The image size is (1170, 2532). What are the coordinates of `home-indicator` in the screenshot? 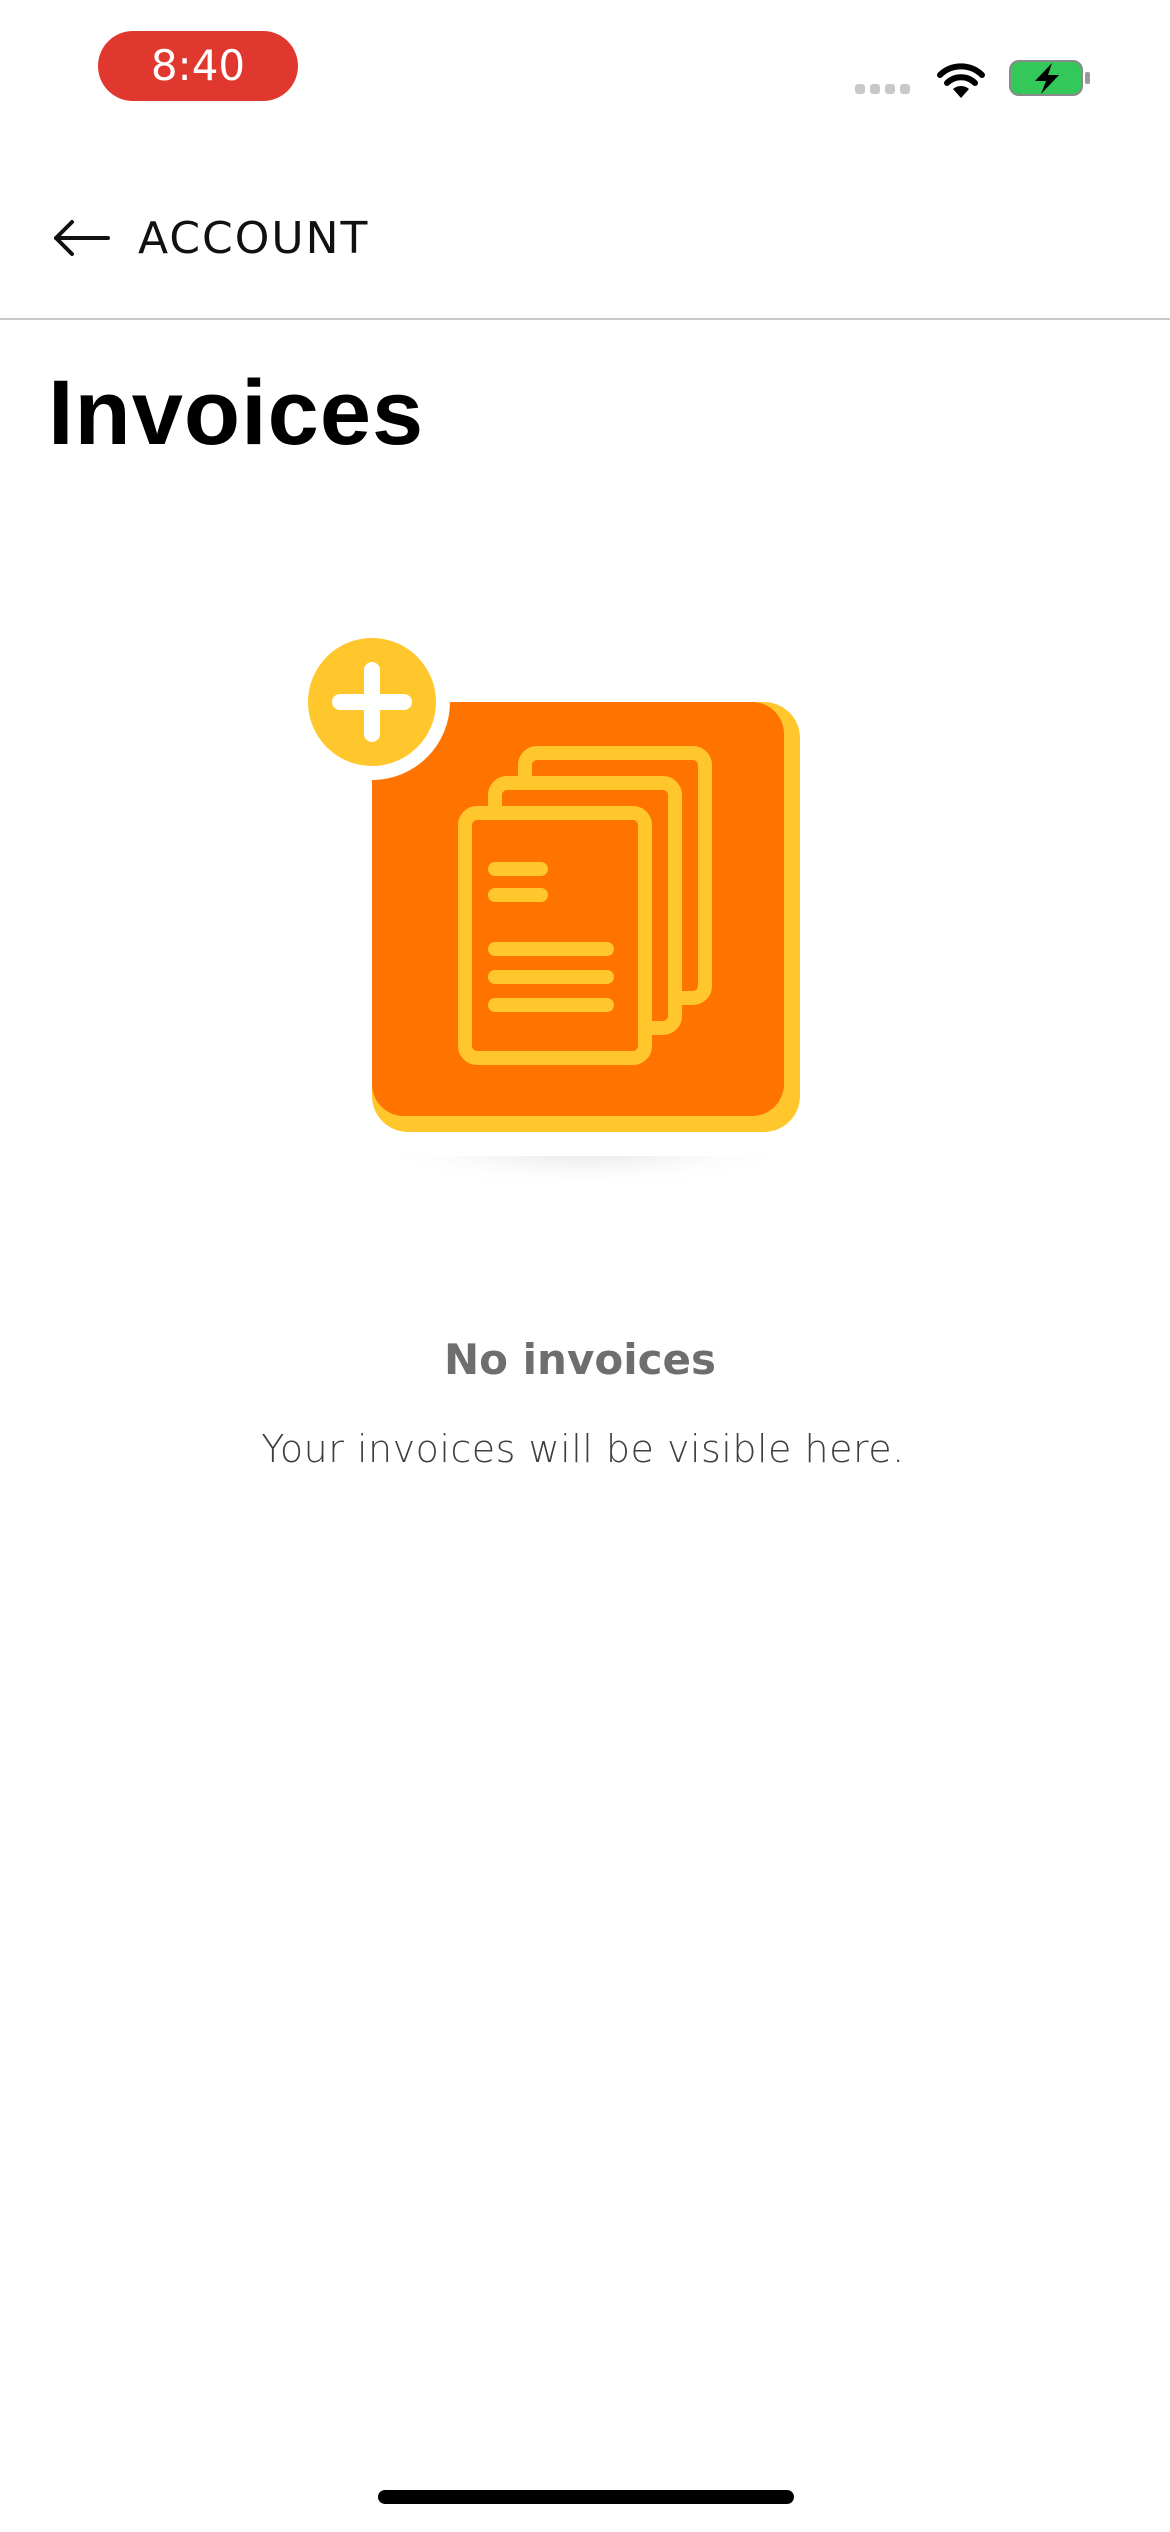 It's located at (586, 2497).